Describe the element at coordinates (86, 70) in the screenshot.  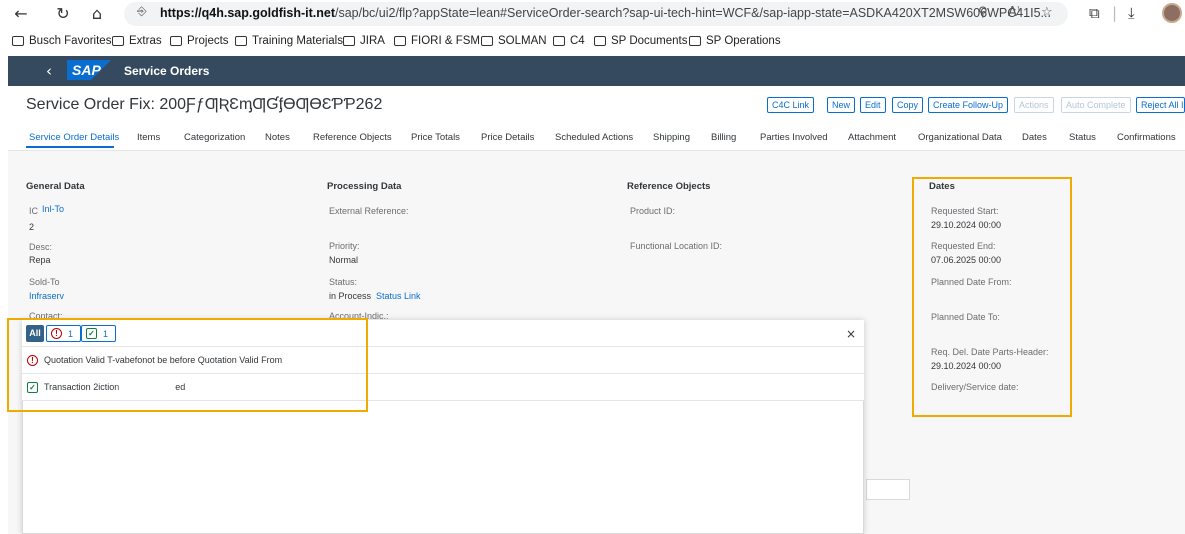
I see `sap-logo-text: SAP` at that location.